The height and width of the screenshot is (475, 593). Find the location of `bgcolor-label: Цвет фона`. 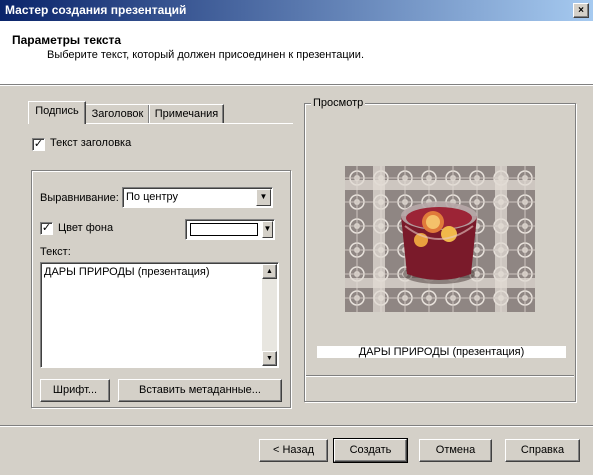

bgcolor-label: Цвет фона is located at coordinates (86, 228).